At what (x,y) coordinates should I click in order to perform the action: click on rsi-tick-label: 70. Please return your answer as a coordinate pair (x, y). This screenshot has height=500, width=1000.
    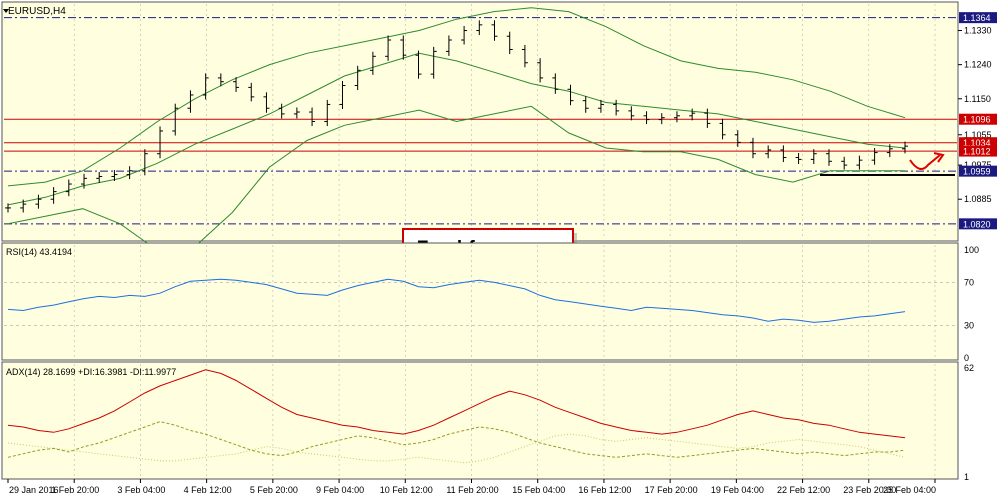
    Looking at the image, I should click on (969, 282).